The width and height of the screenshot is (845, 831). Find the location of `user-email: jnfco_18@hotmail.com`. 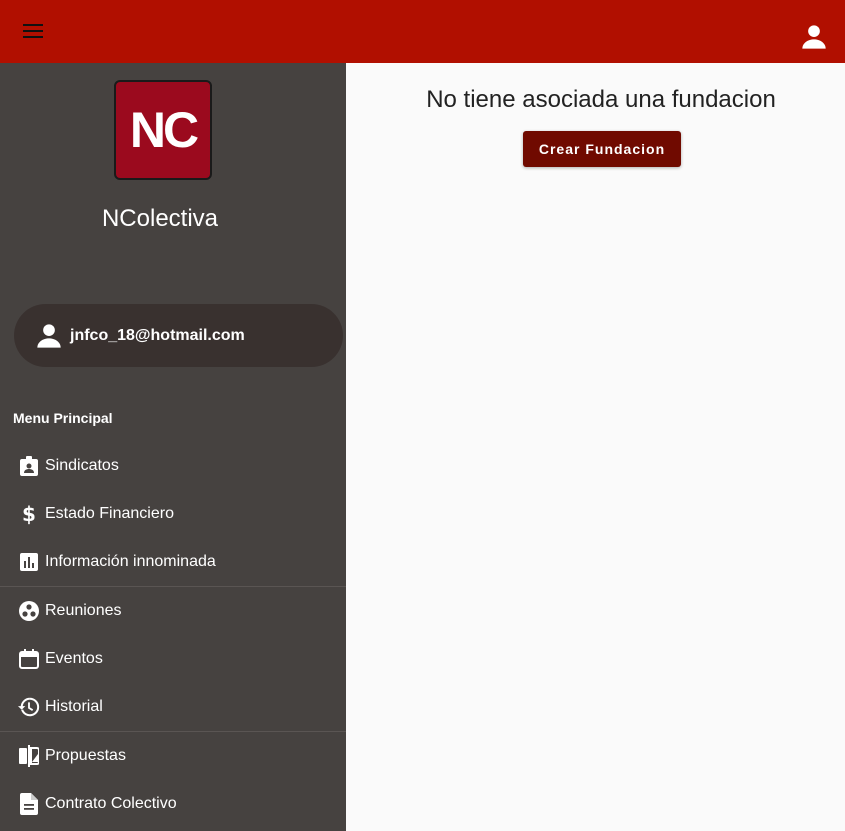

user-email: jnfco_18@hotmail.com is located at coordinates (157, 335).